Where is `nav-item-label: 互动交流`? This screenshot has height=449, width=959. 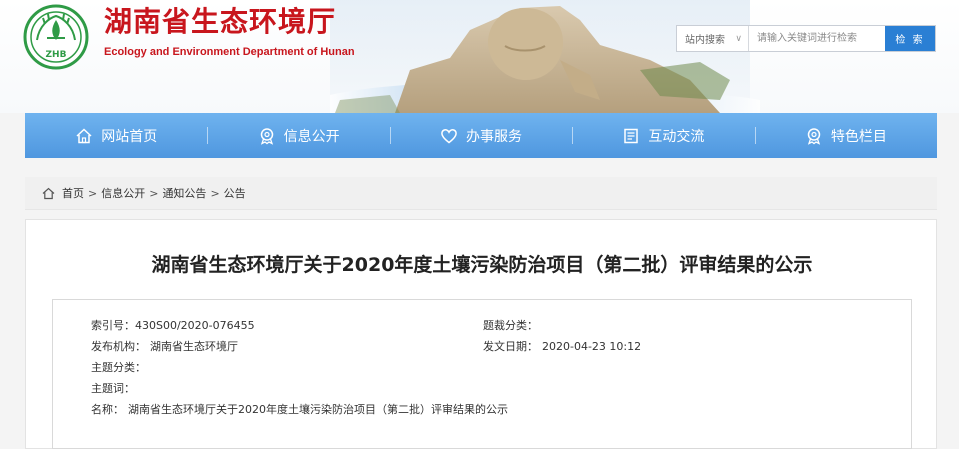 nav-item-label: 互动交流 is located at coordinates (676, 136).